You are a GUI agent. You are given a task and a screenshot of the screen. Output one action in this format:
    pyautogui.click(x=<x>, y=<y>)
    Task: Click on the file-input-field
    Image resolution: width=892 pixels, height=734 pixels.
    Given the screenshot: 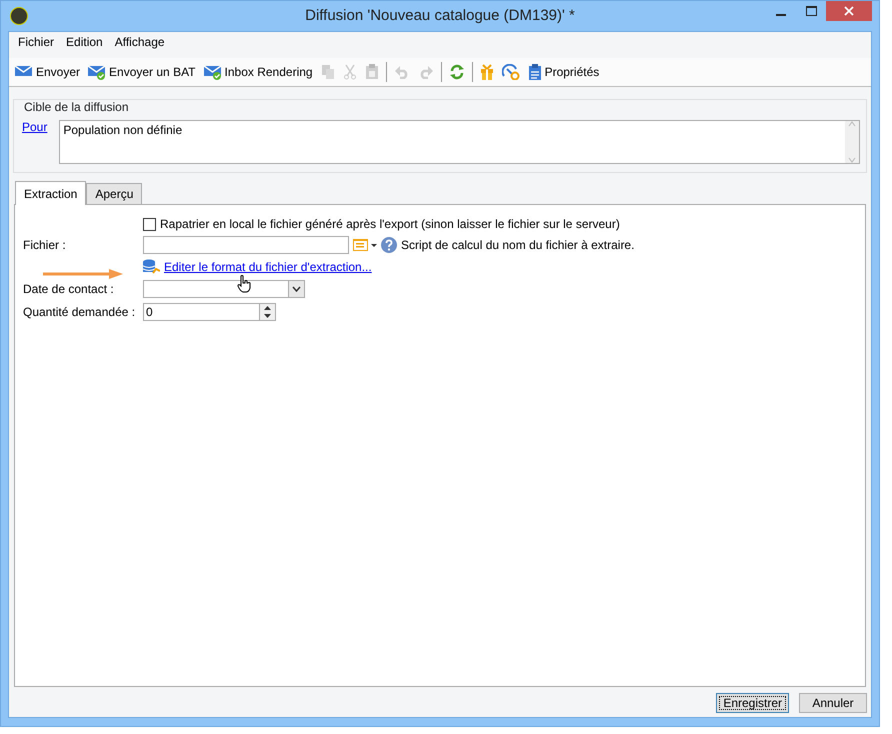 What is the action you would take?
    pyautogui.click(x=246, y=245)
    